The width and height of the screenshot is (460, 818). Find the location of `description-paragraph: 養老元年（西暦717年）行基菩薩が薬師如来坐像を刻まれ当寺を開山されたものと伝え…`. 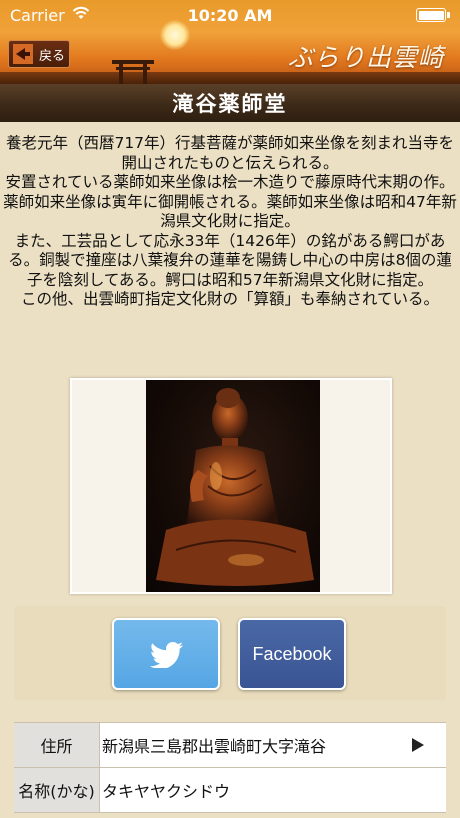

description-paragraph: 養老元年（西暦717年）行基菩薩が薬師如来坐像を刻まれ当寺を開山されたものと伝え… is located at coordinates (230, 153).